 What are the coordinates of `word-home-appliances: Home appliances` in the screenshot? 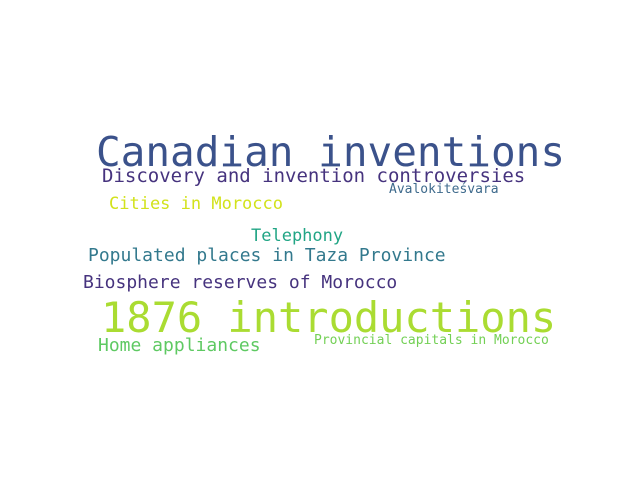 It's located at (179, 345).